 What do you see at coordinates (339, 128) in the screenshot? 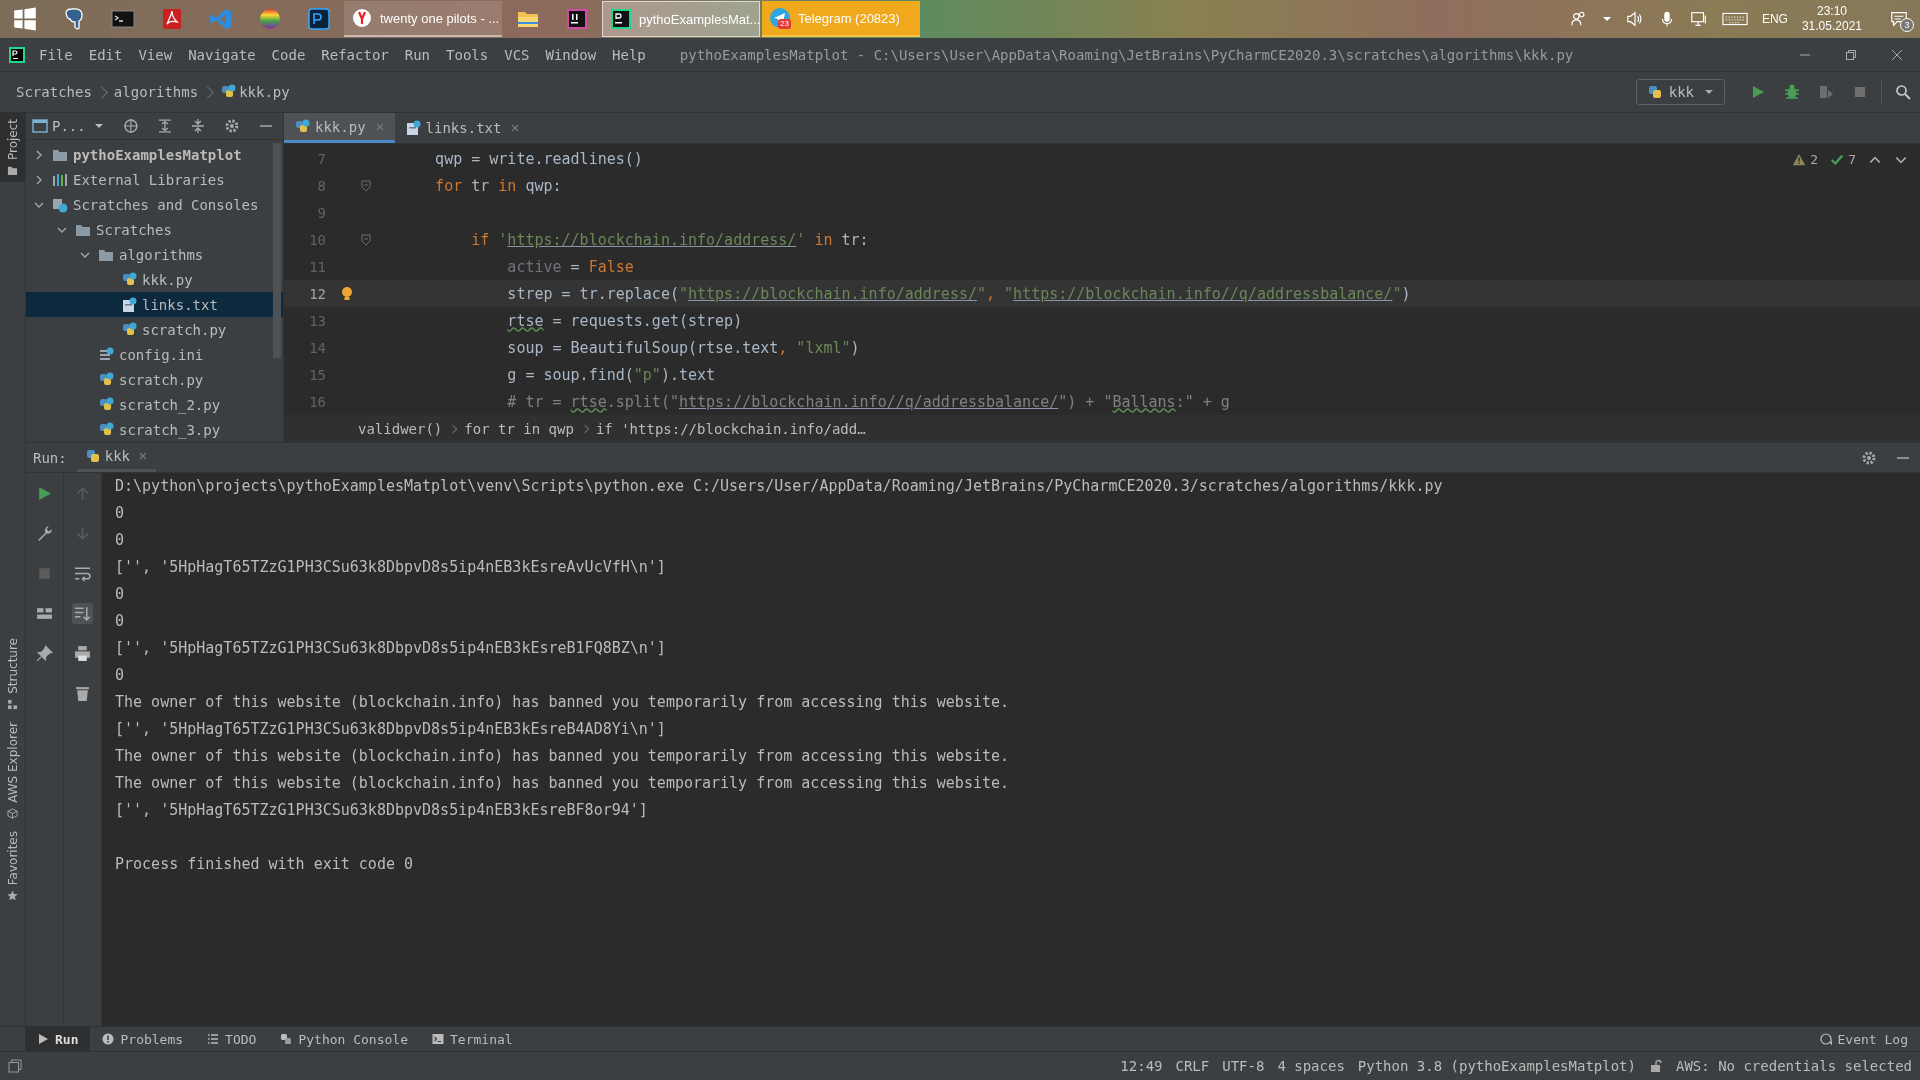
I see `editor-tab: kkk.py` at bounding box center [339, 128].